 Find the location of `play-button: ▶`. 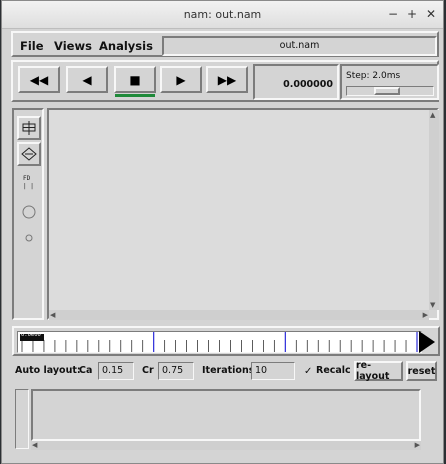

play-button: ▶ is located at coordinates (181, 79).